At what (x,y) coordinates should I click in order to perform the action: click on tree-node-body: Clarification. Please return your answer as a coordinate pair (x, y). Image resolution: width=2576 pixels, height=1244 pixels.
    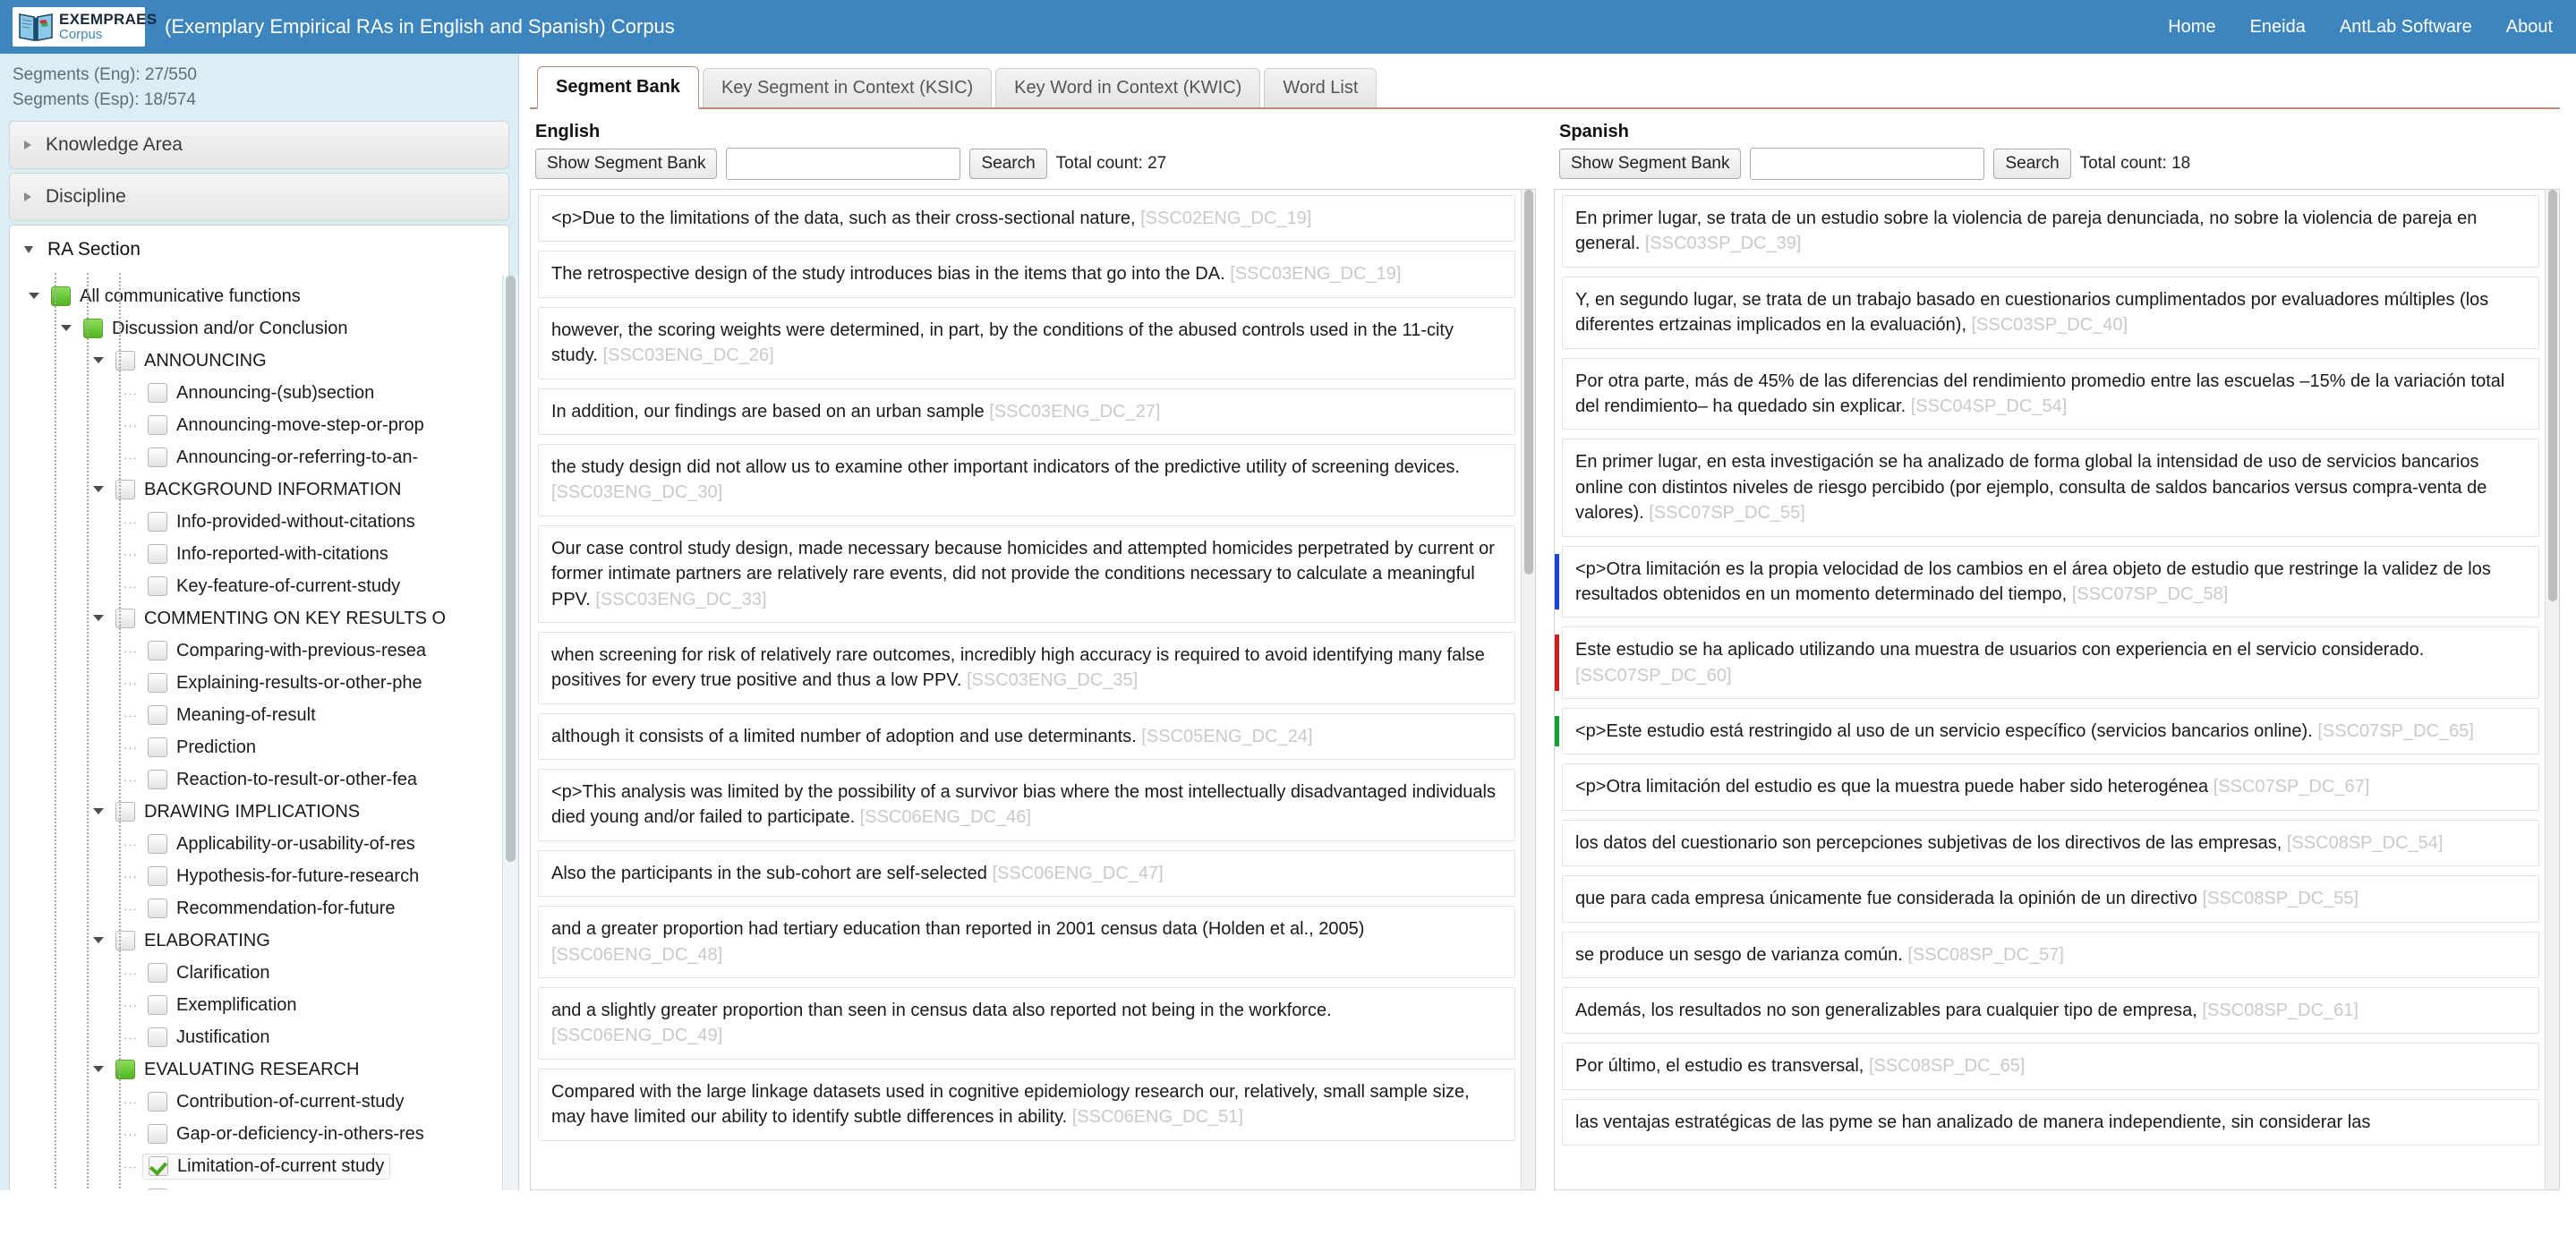
    Looking at the image, I should click on (208, 973).